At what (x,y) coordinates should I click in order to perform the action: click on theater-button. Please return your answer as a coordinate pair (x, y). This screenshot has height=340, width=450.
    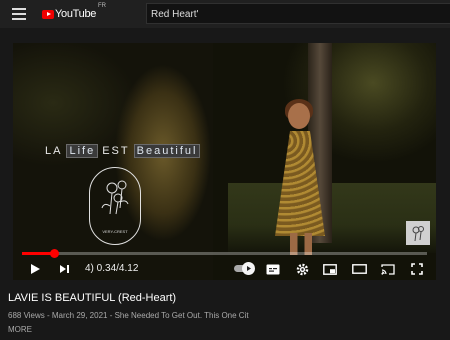
    Looking at the image, I should click on (359, 269).